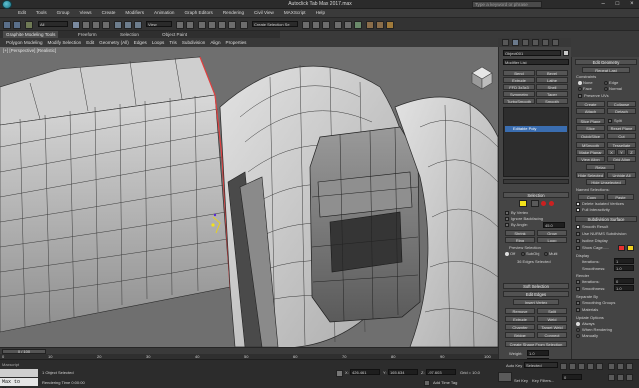 This screenshot has width=639, height=388. I want to click on create-shape-button: Create Shape From Selection, so click(536, 344).